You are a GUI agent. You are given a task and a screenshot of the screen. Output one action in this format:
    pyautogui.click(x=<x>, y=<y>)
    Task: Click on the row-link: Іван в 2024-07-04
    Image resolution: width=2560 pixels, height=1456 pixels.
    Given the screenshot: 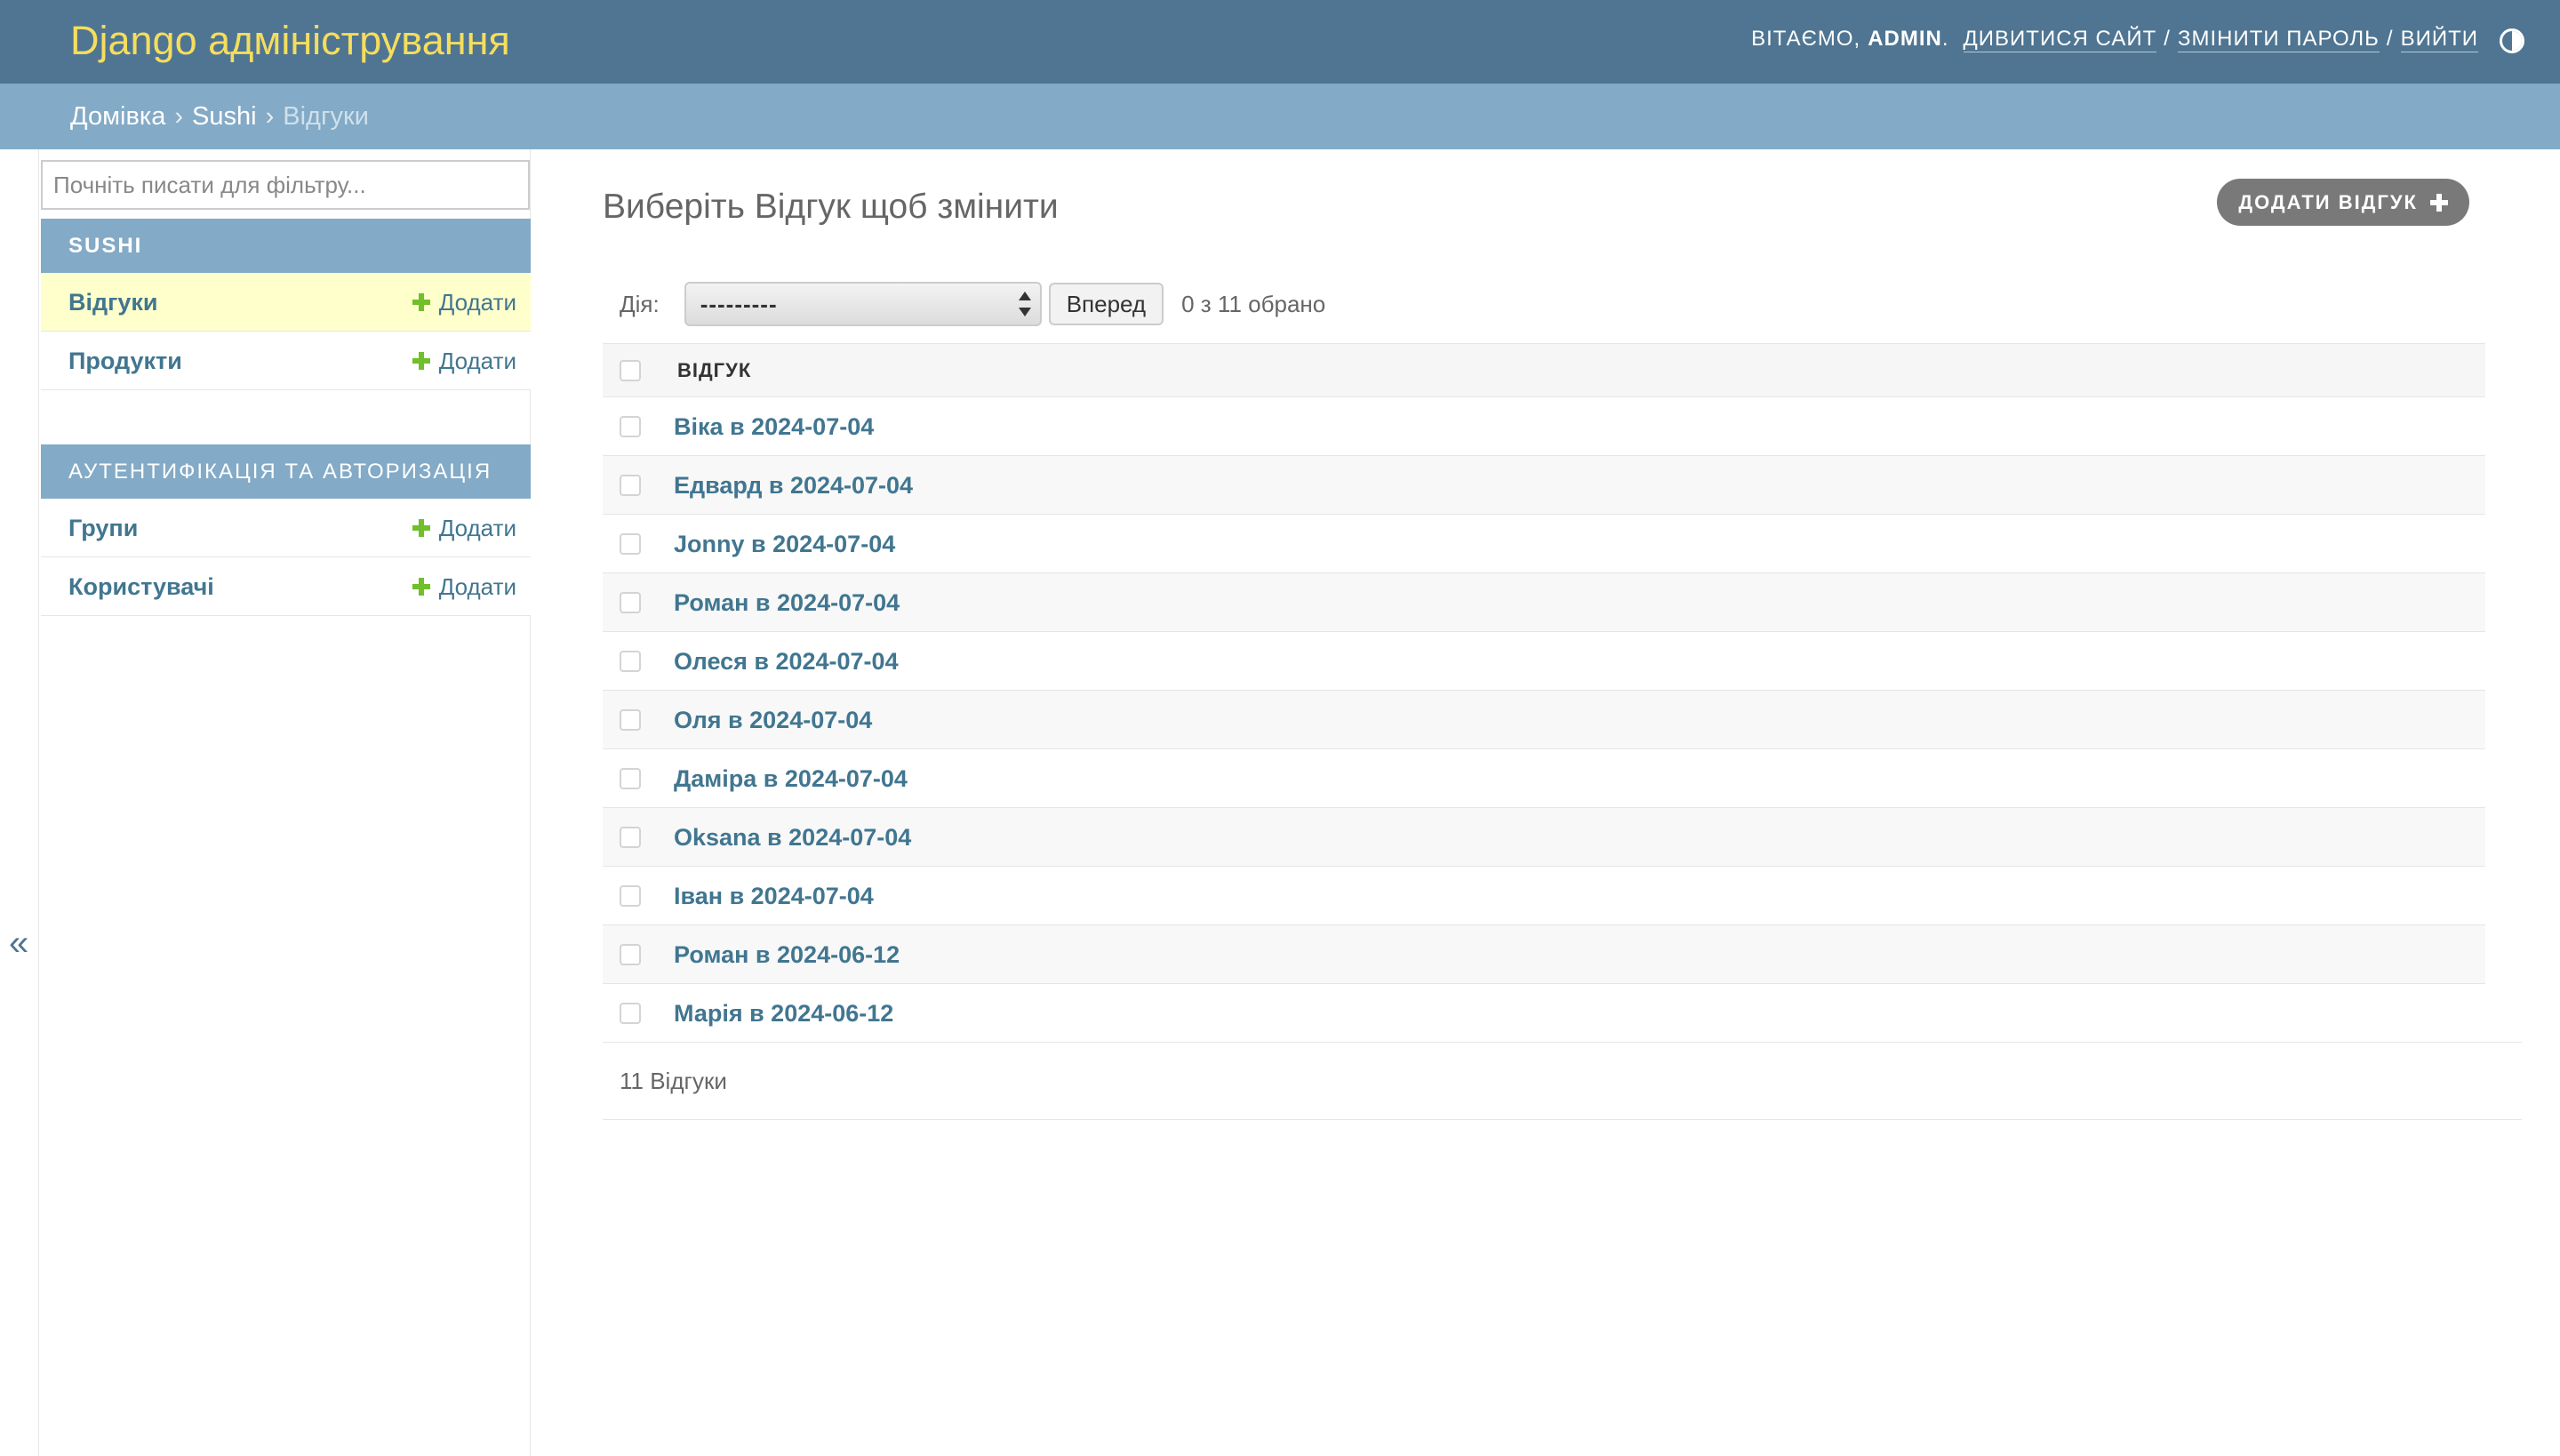 What is the action you would take?
    pyautogui.click(x=774, y=896)
    